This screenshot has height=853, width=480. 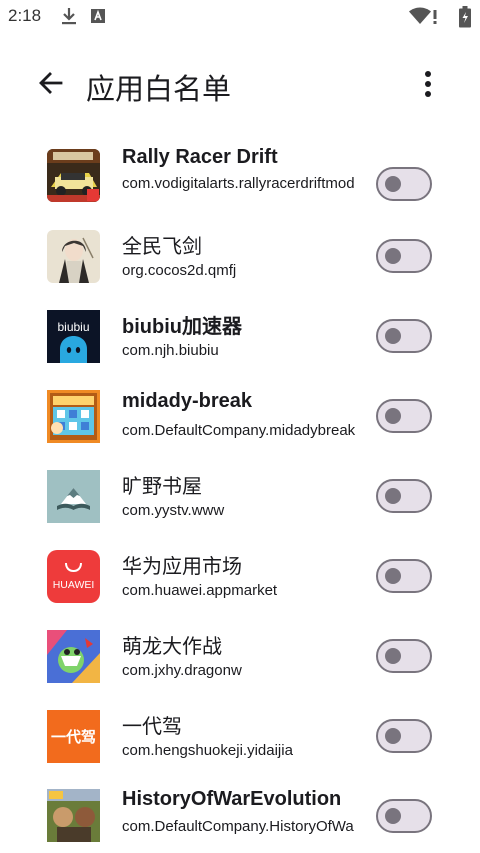 I want to click on midady-break-icon, so click(x=73, y=416).